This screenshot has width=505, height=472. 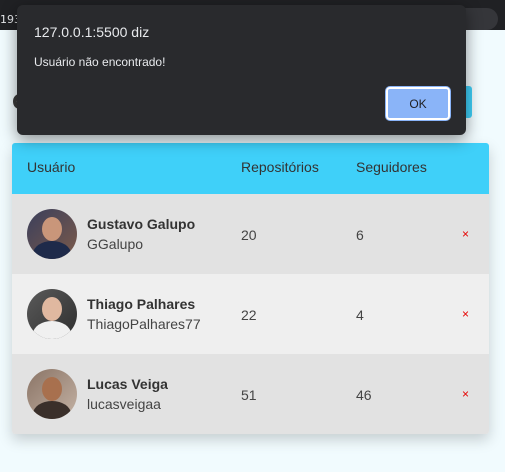 What do you see at coordinates (280, 167) in the screenshot?
I see `header-repos: Repositórios` at bounding box center [280, 167].